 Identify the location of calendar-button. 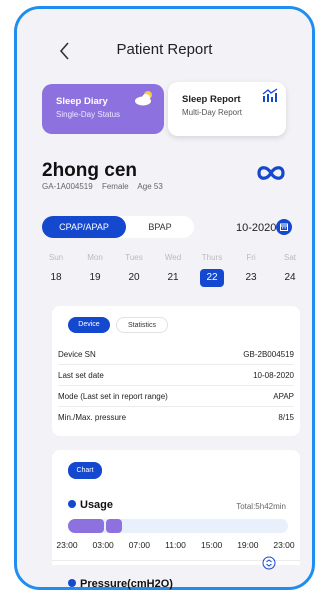
(284, 227).